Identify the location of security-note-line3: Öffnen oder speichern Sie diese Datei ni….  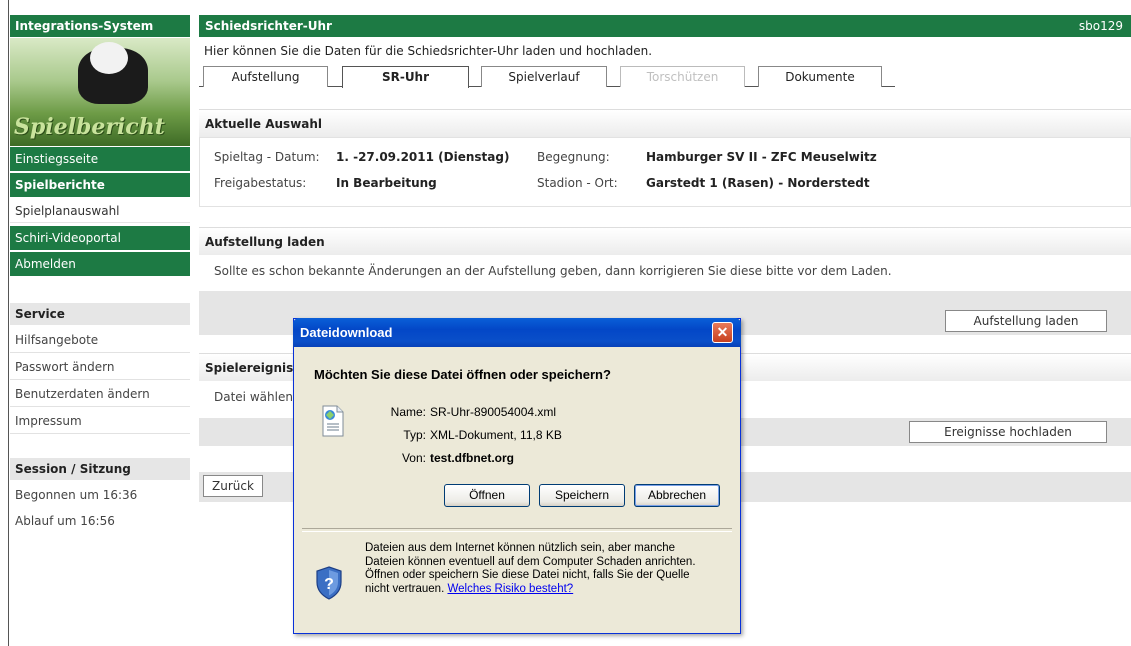
(527, 575).